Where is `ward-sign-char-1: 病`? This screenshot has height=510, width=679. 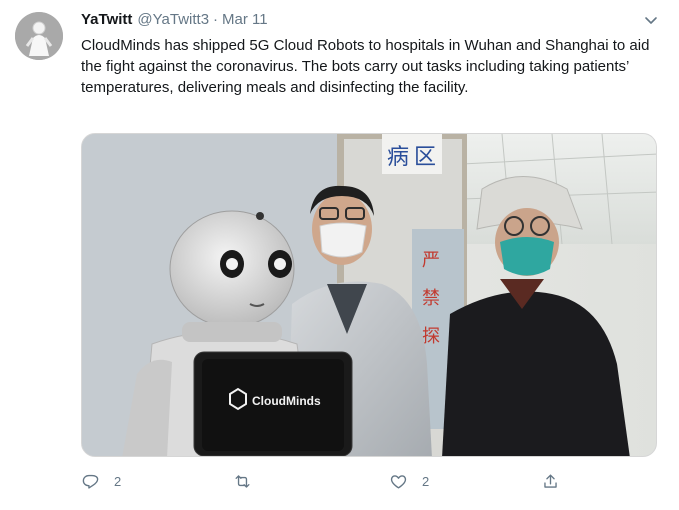
ward-sign-char-1: 病 is located at coordinates (398, 157).